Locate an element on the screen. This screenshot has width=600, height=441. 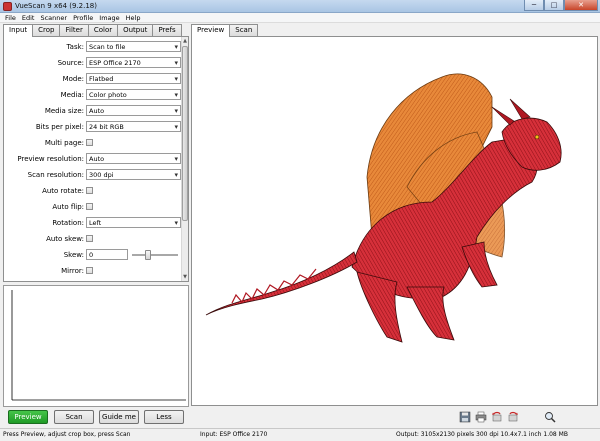
auto-flip-row: Auto flip: is located at coordinates (93, 207).